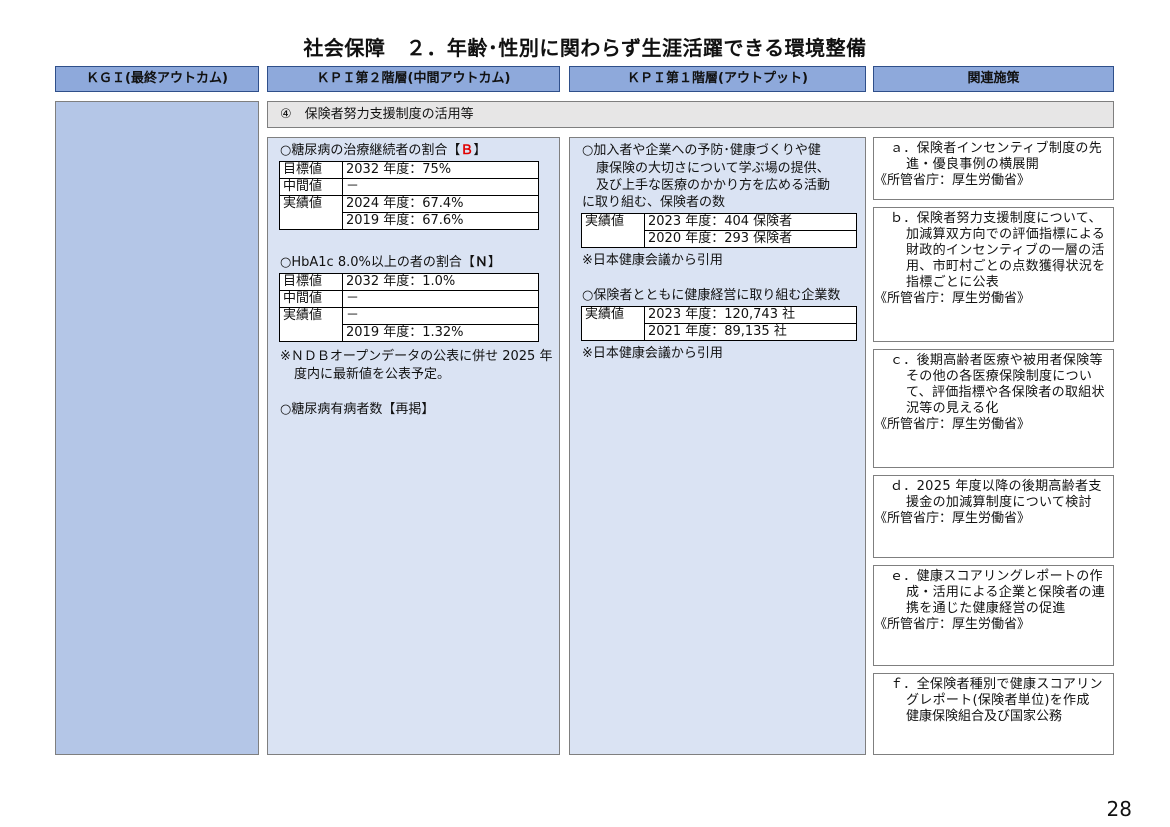  I want to click on kpi1-item2-note: ※日本健康会議から引用, so click(652, 353).